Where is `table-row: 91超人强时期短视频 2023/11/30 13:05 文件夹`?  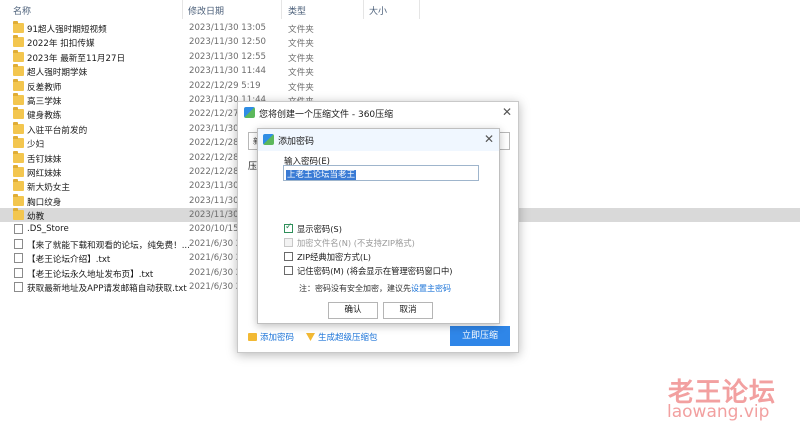
table-row: 91超人强时期短视频 2023/11/30 13:05 文件夹 is located at coordinates (400, 28).